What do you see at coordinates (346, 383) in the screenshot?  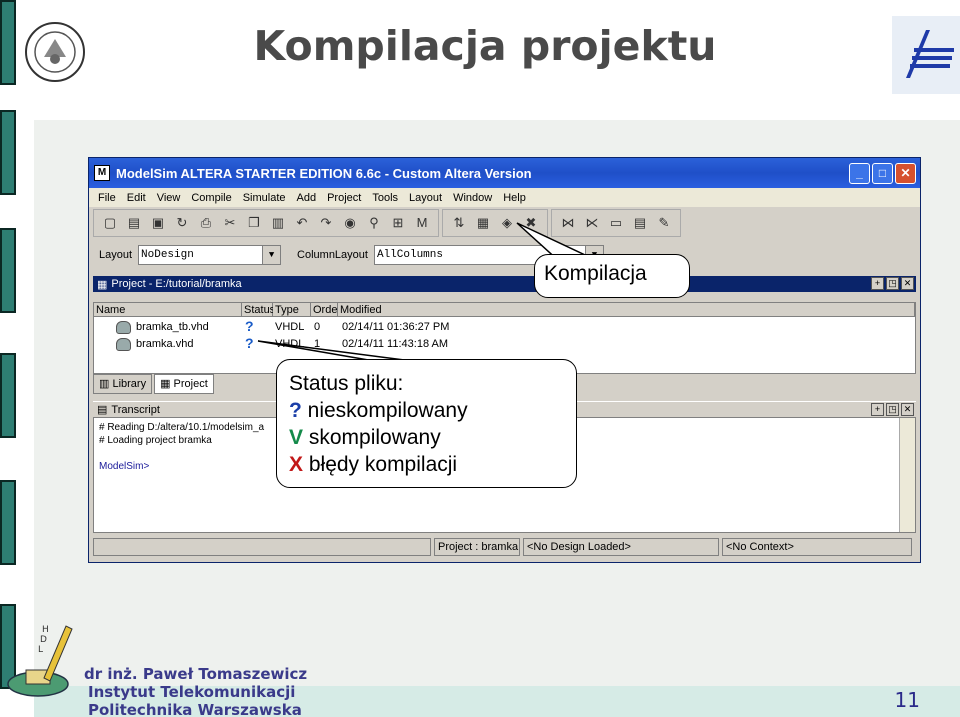 I see `status-callout-title: Status pliku:` at bounding box center [346, 383].